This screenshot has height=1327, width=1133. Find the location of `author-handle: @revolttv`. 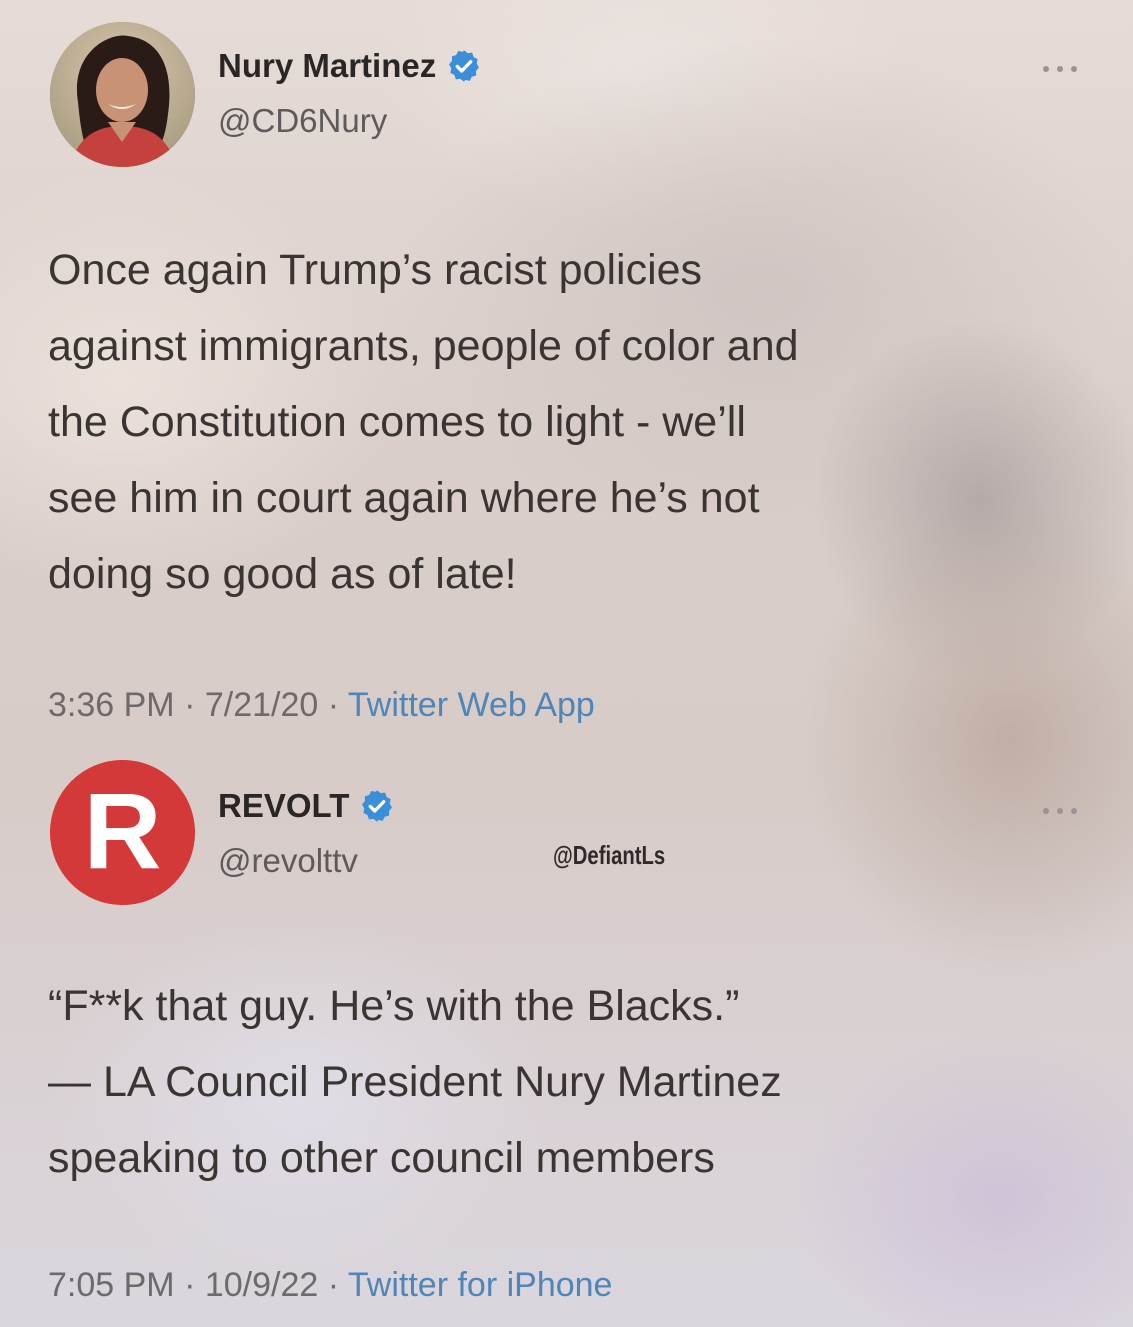

author-handle: @revolttv is located at coordinates (288, 861).